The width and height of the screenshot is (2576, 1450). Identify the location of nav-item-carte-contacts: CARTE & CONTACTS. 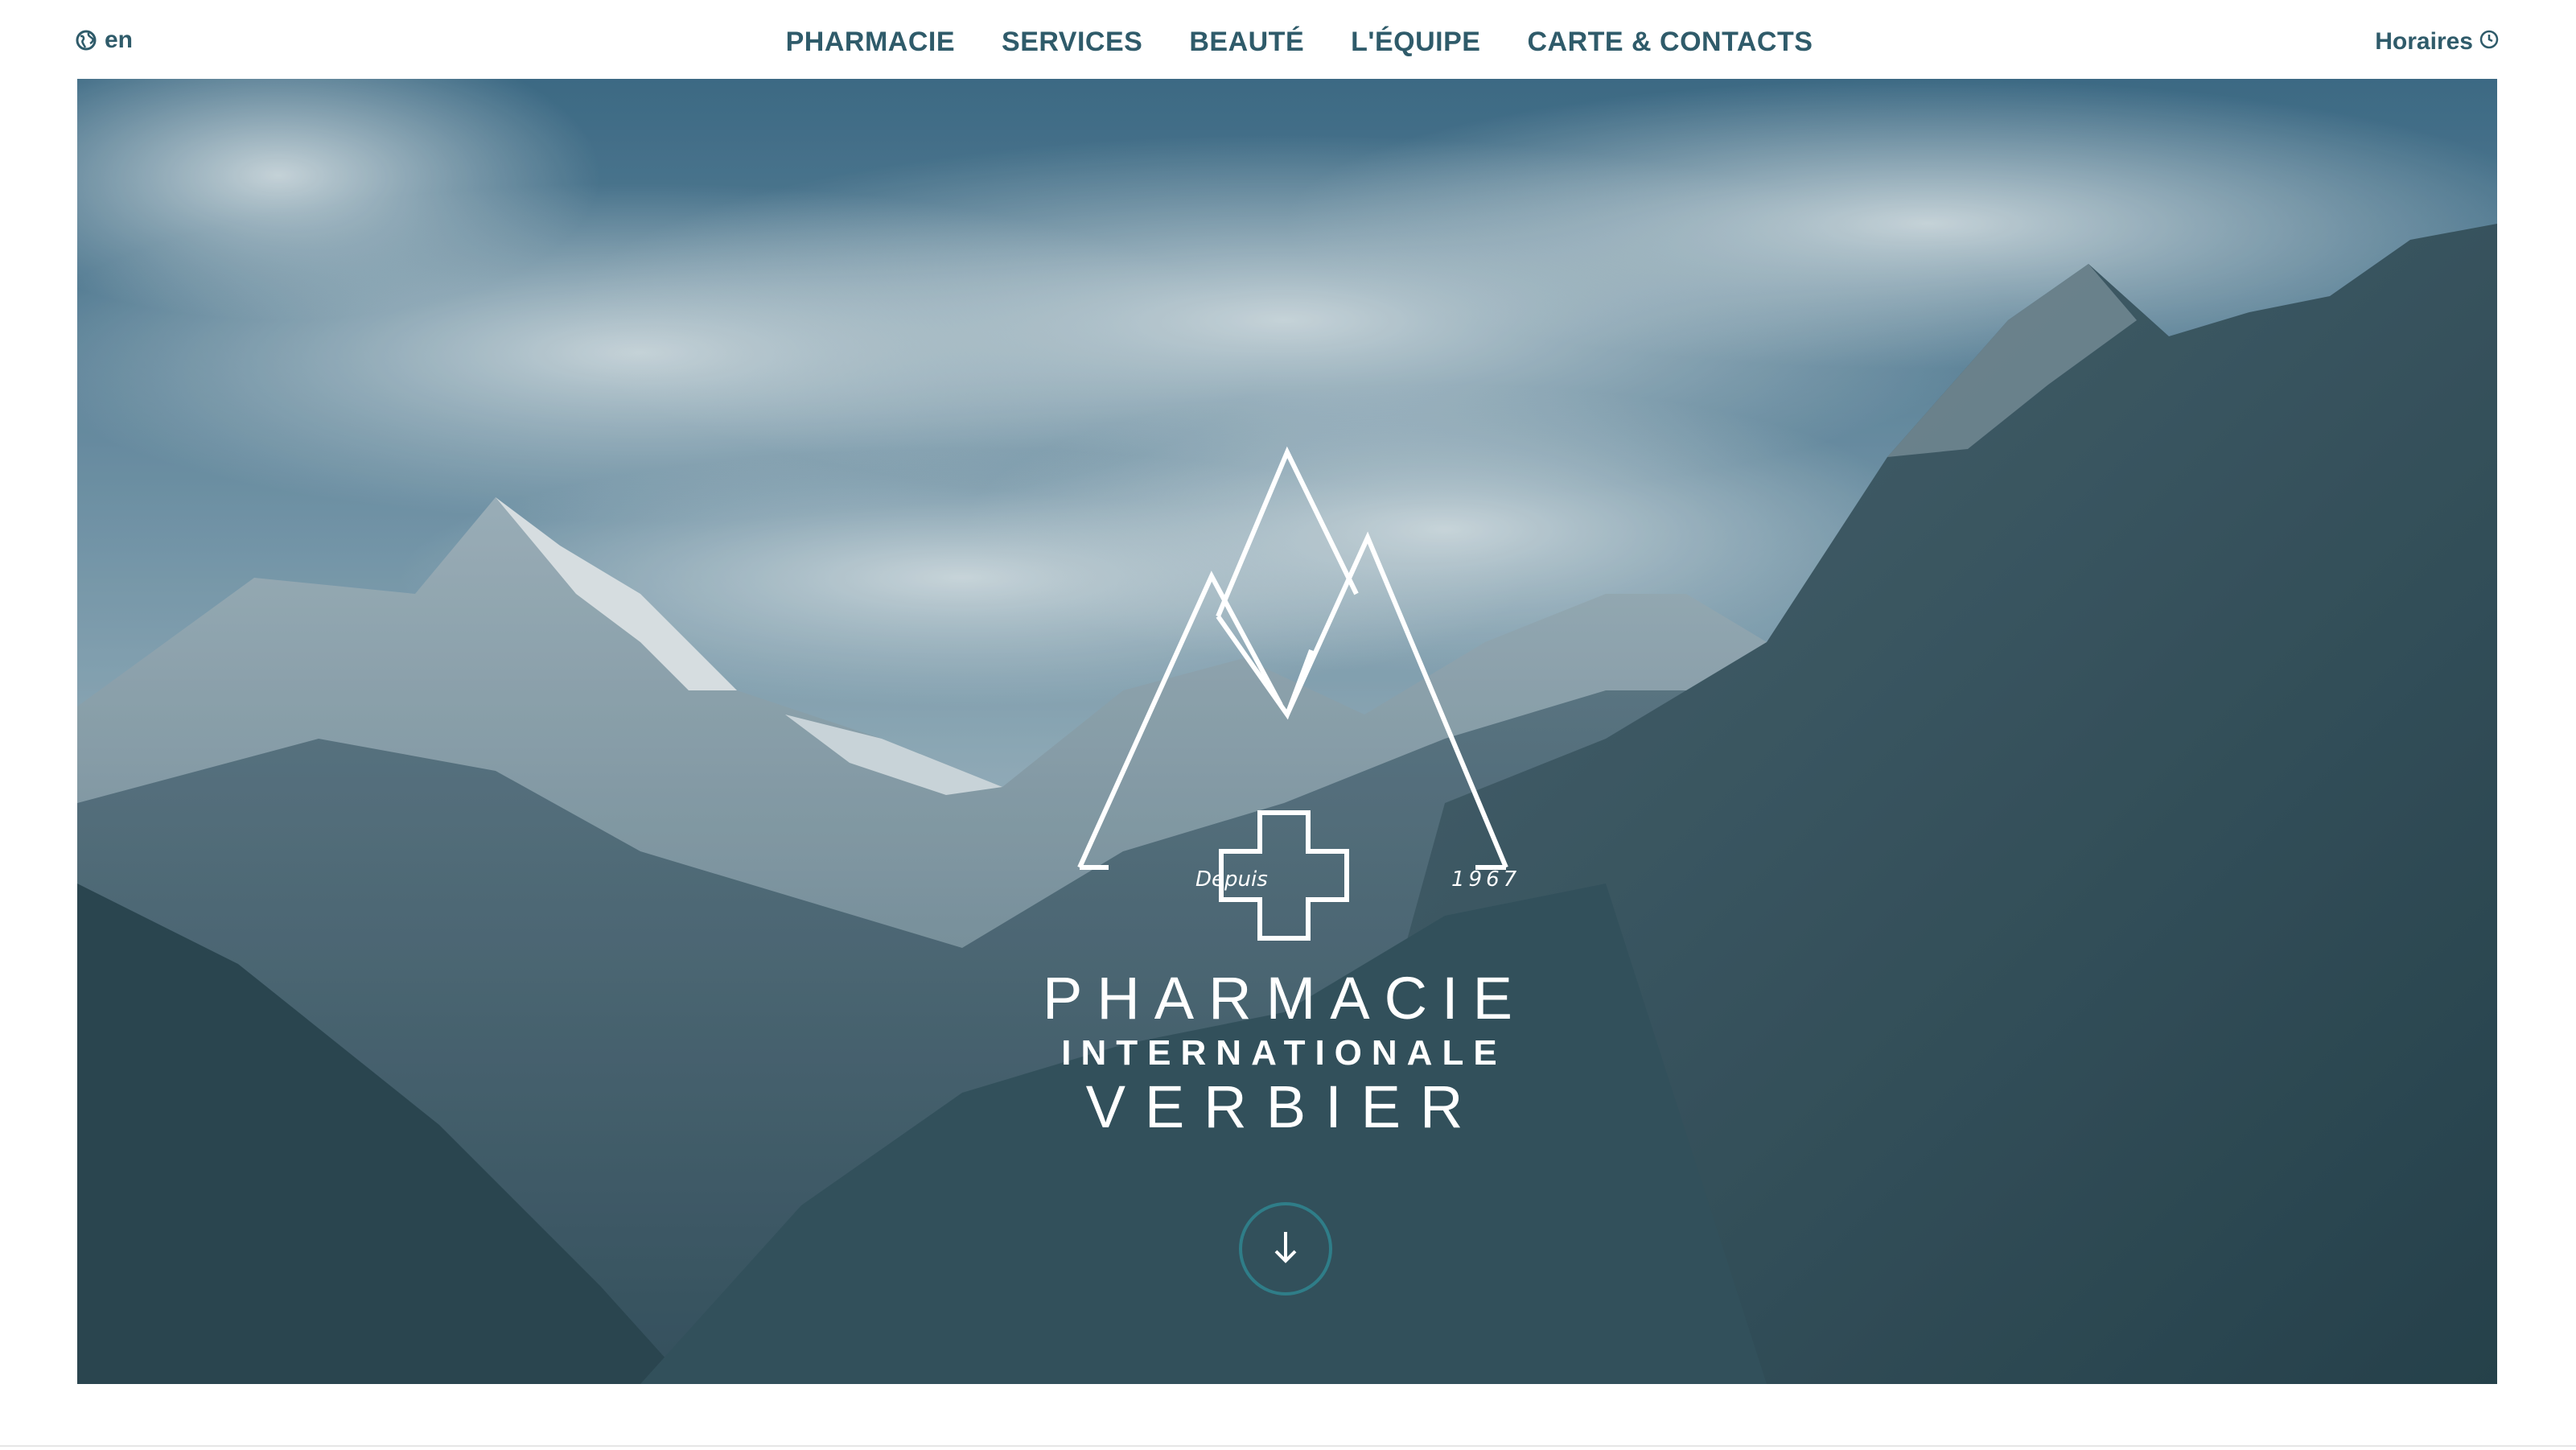
(1670, 42).